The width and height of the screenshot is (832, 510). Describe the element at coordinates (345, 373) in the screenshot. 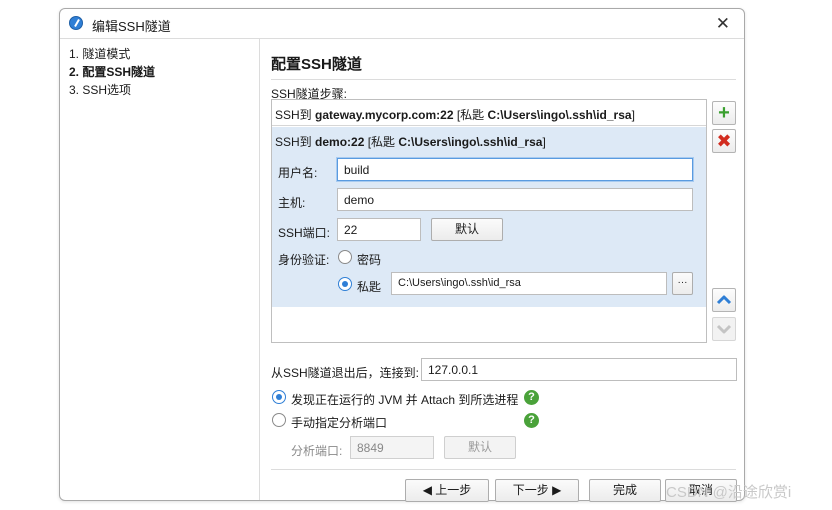

I see `connect-to-label: 从SSH隧道退出后，连接到:` at that location.